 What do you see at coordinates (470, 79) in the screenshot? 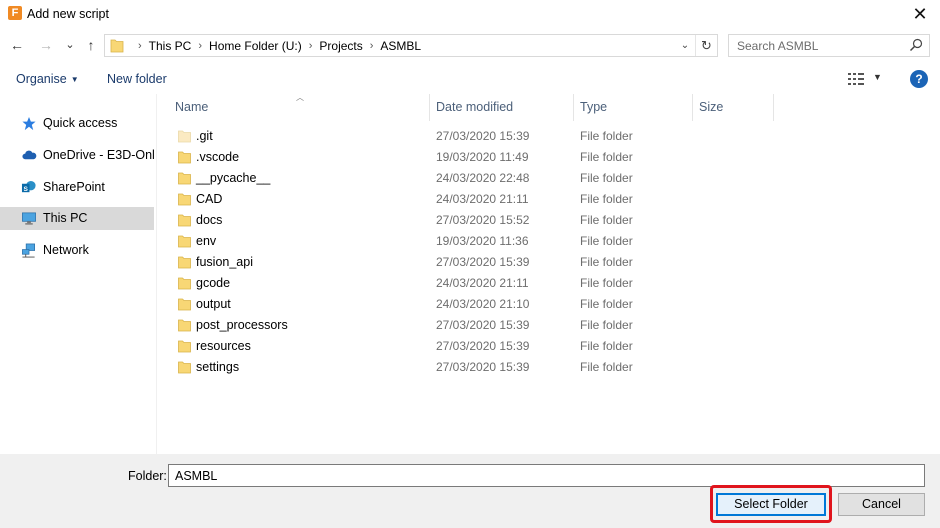
I see `command-toolbar: Organise ▼ New folder ▼ ?` at bounding box center [470, 79].